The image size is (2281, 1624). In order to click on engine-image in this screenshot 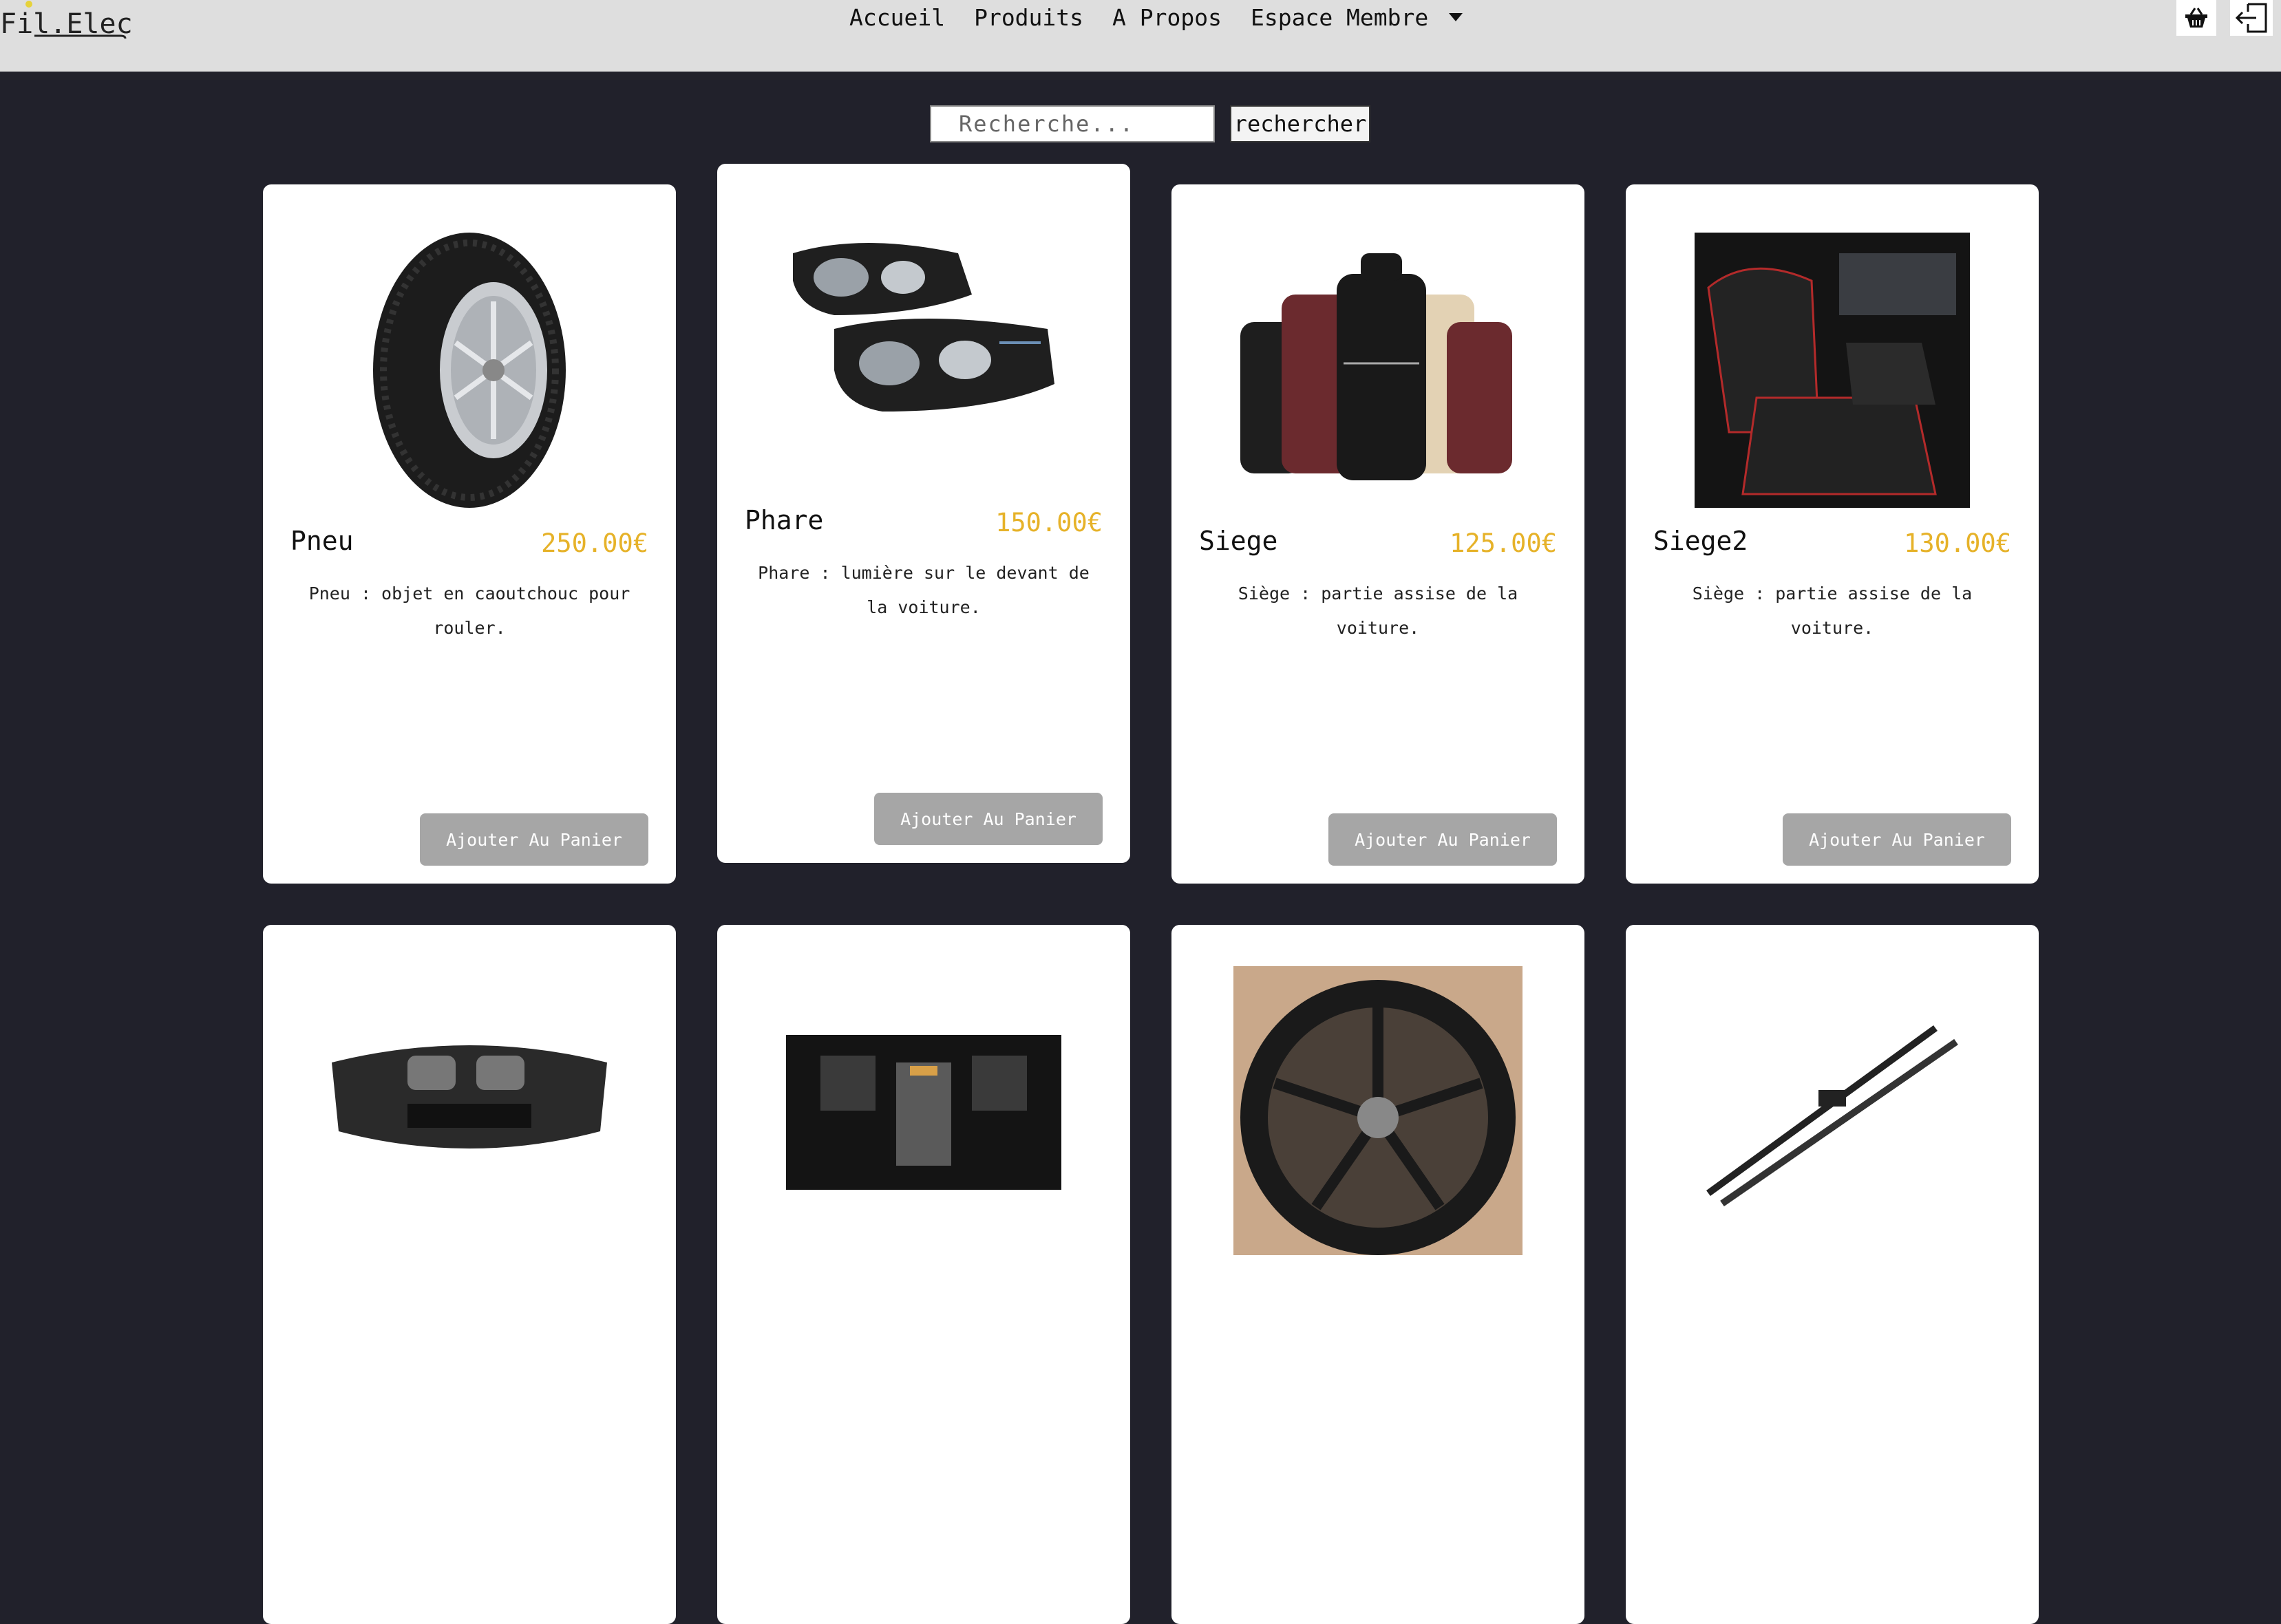, I will do `click(923, 1112)`.